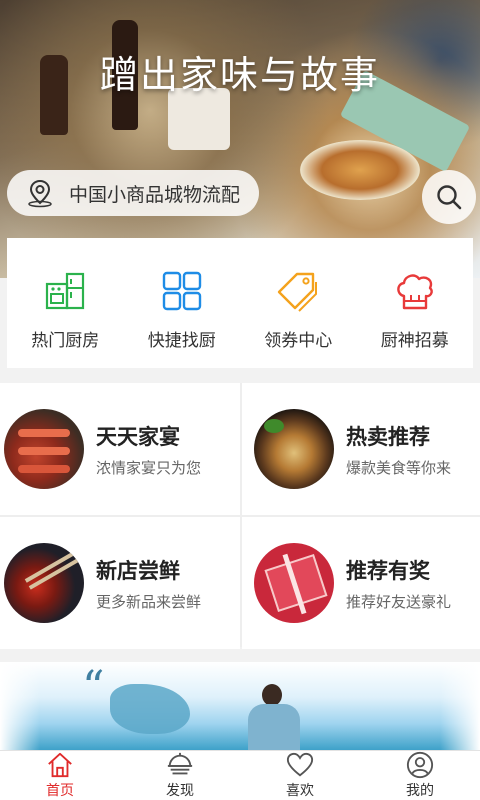 The width and height of the screenshot is (480, 800). I want to click on card-referral-reward: 推荐有奖 推荐好友送豪礼, so click(361, 583).